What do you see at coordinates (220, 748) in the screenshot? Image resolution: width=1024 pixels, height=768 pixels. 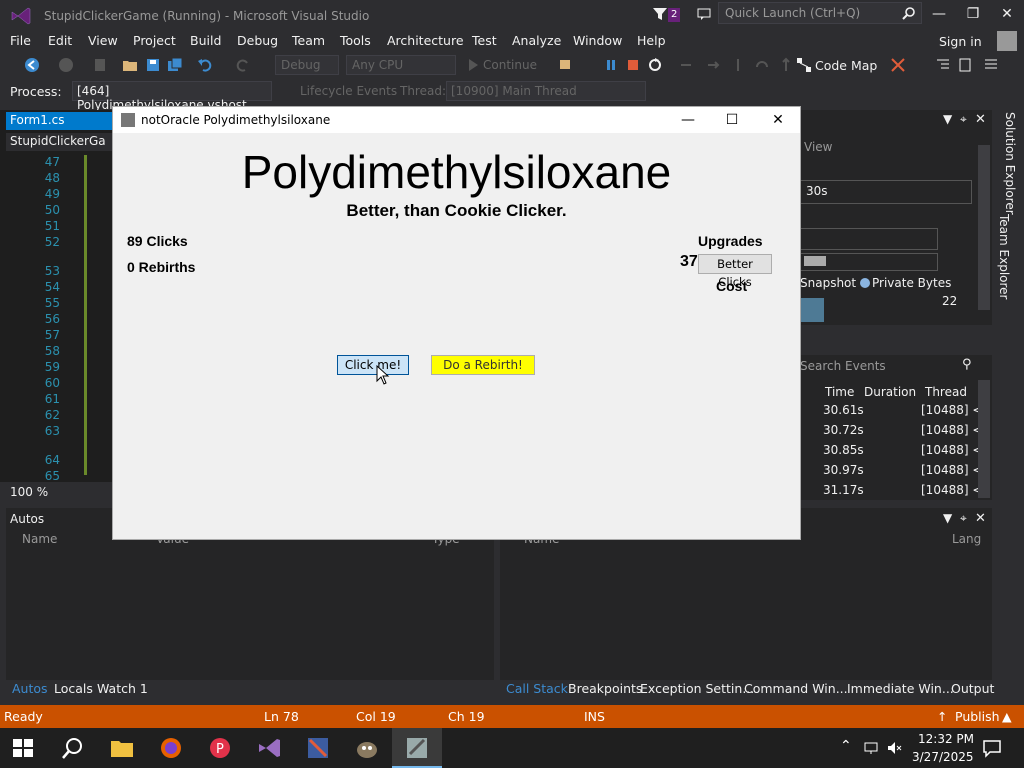 I see `paint-app-icon: P` at bounding box center [220, 748].